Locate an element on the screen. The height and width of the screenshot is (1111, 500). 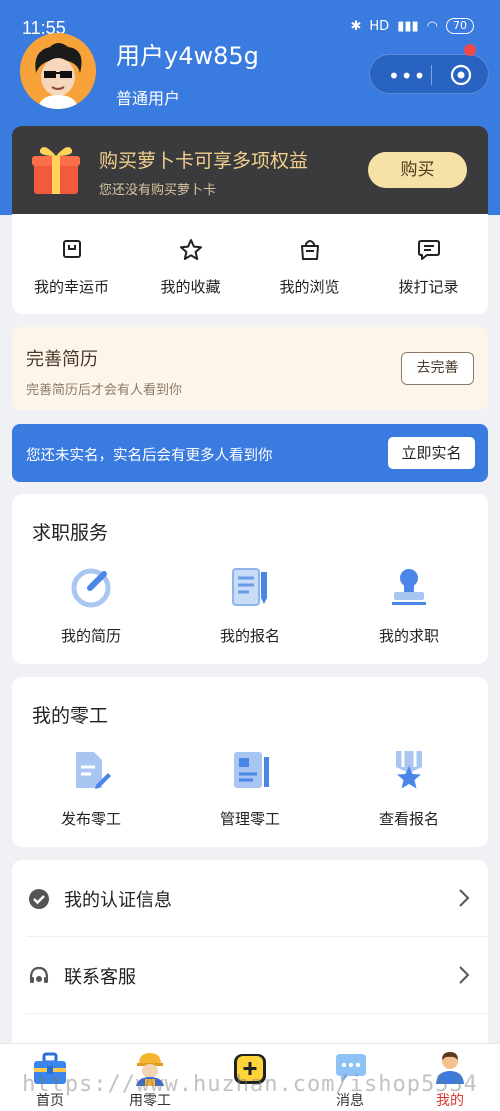
medal-icon is located at coordinates (409, 771).